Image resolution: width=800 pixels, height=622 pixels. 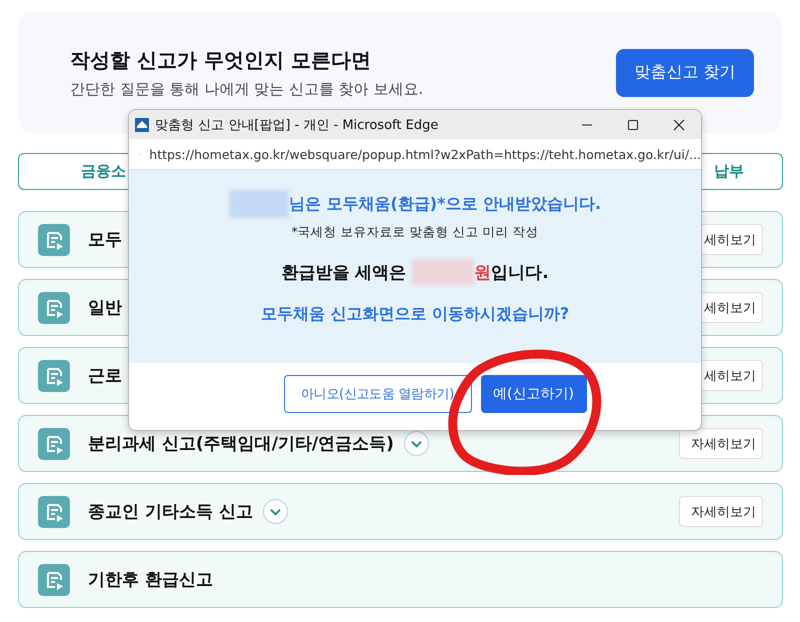 I want to click on refund-text: 환급받을 세액은, so click(x=343, y=273).